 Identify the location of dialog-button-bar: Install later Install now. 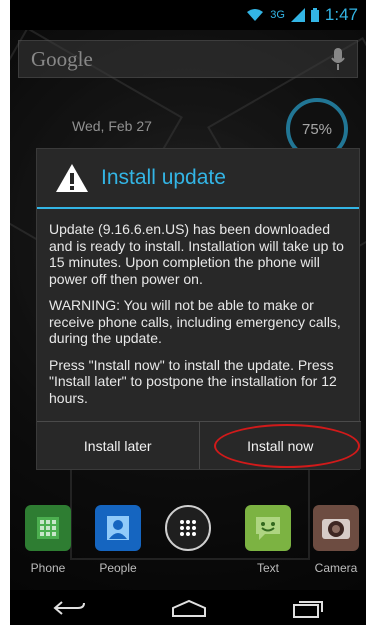
(199, 445).